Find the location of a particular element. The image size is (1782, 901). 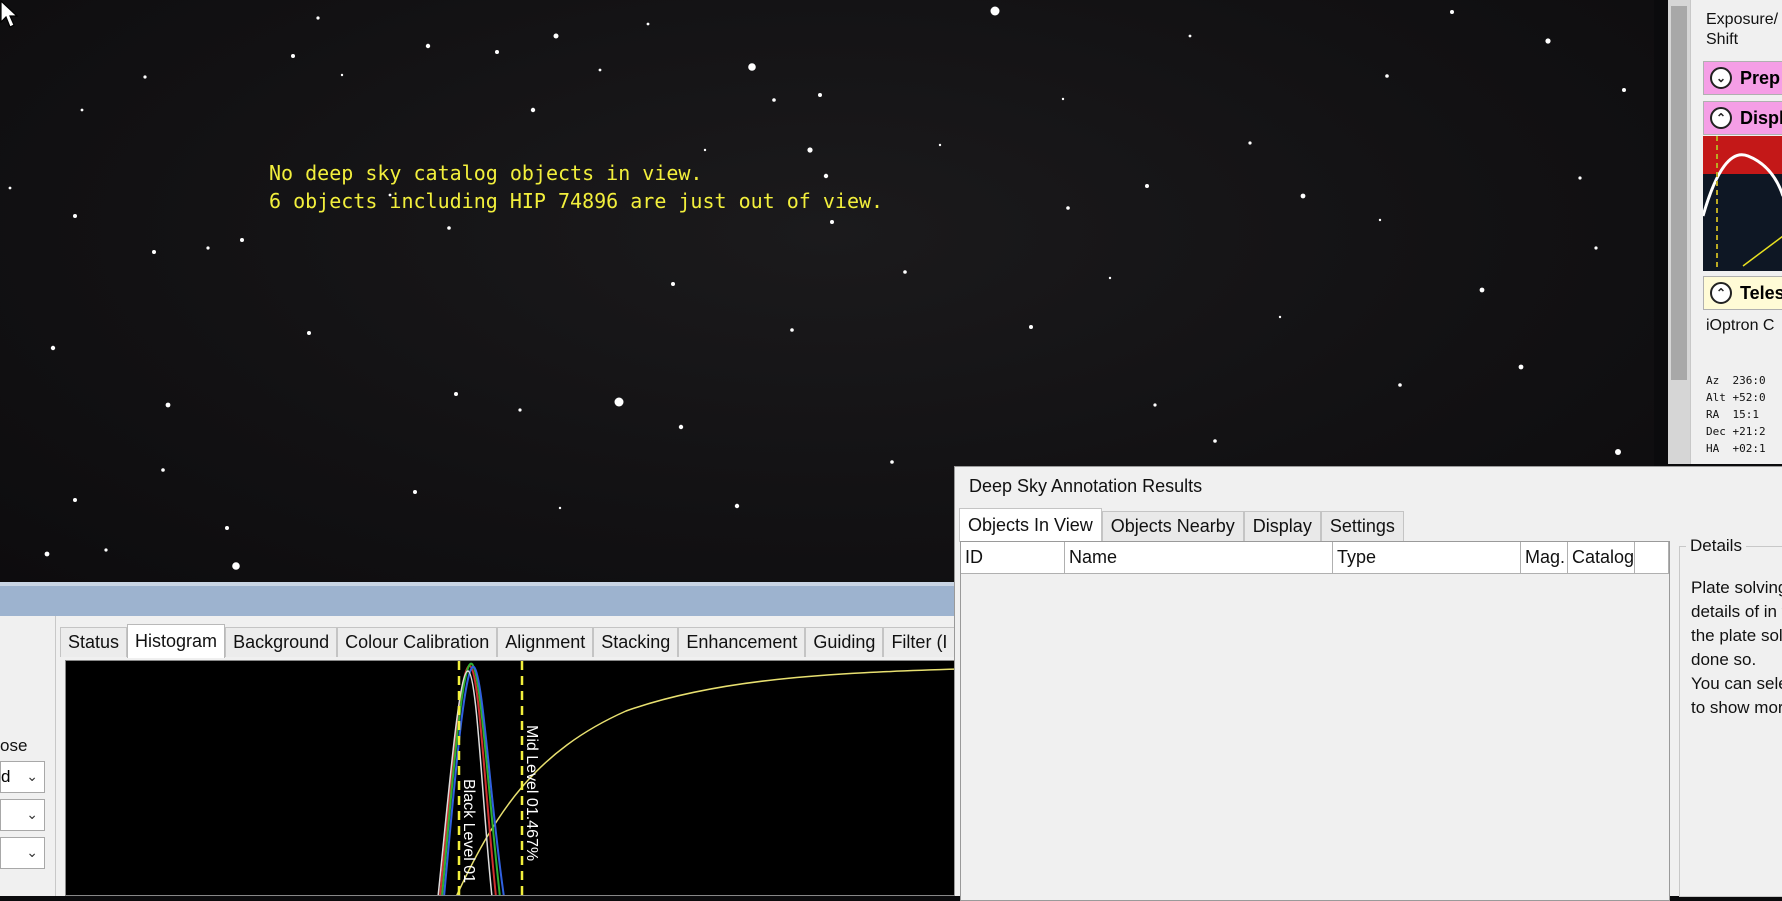

column-header-catalog: Catalog is located at coordinates (1601, 558).